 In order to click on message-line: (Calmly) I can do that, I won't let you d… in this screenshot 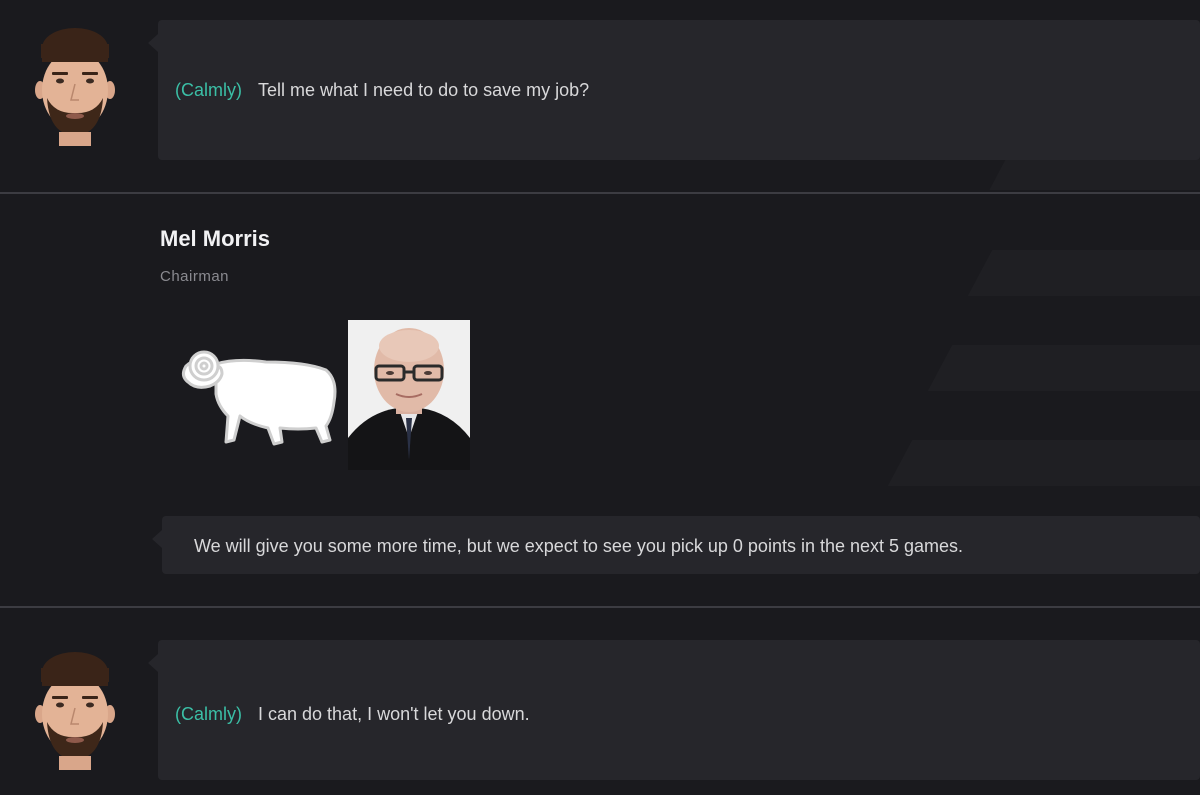, I will do `click(352, 714)`.